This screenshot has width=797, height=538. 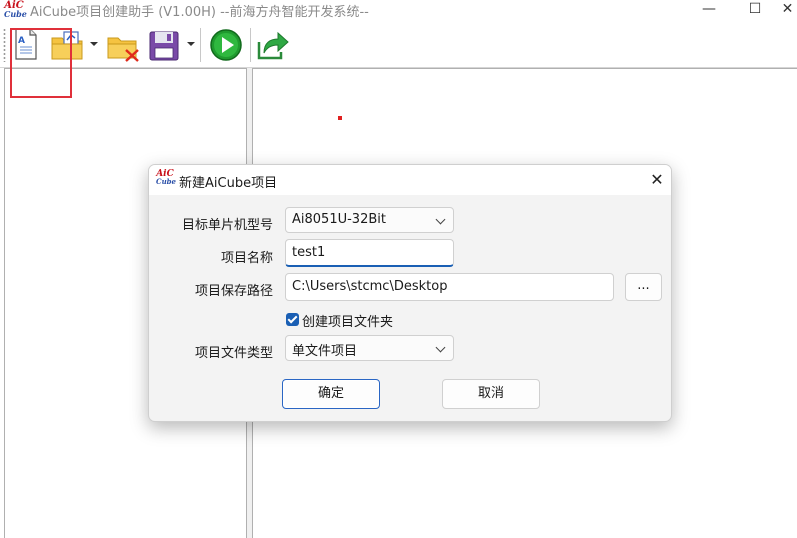 I want to click on run-icon, so click(x=226, y=45).